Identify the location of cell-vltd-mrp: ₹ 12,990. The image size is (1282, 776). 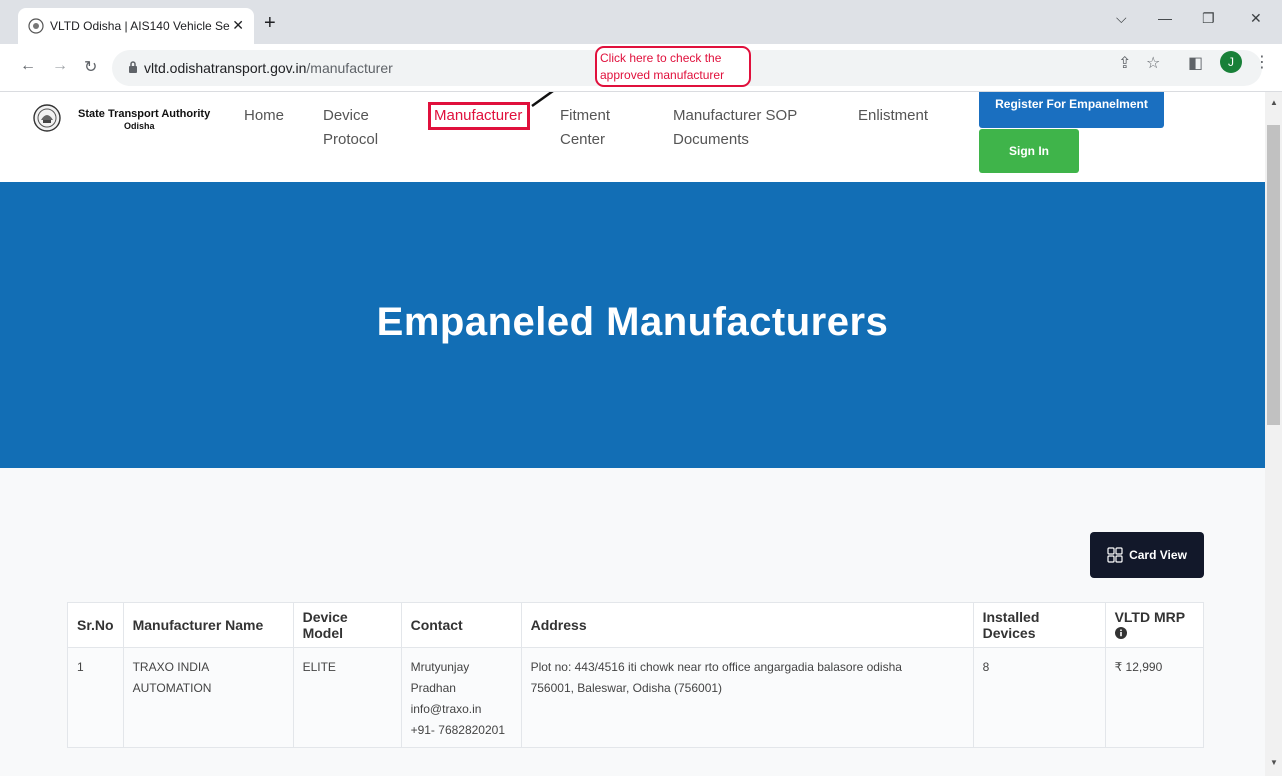
(1154, 697).